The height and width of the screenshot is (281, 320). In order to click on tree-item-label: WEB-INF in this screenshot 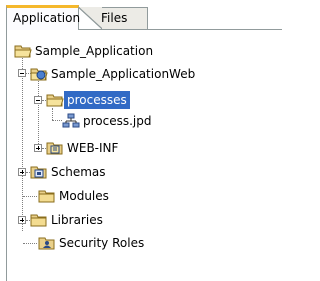, I will do `click(93, 148)`.